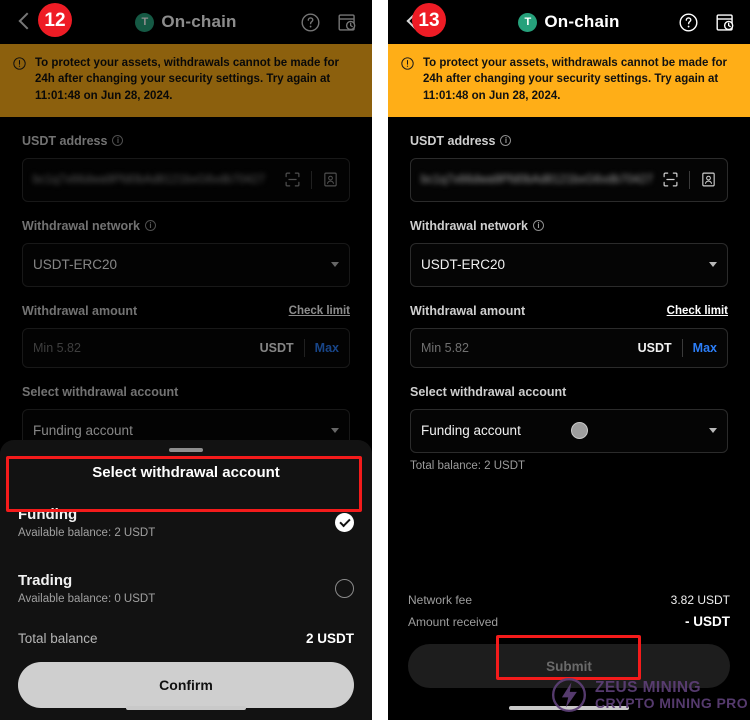  Describe the element at coordinates (87, 533) in the screenshot. I see `account-option-balance: Available balance: 2 USDT` at that location.